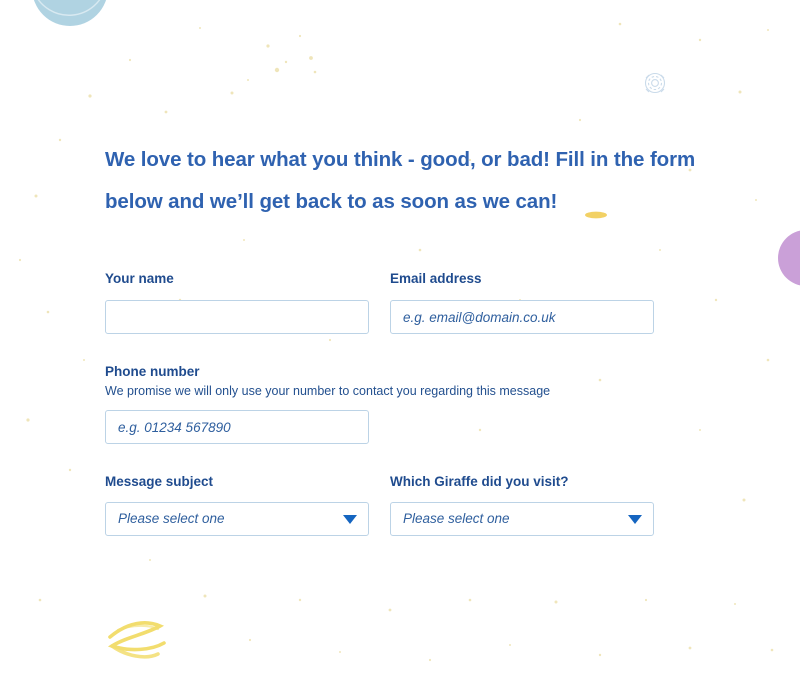 Image resolution: width=800 pixels, height=690 pixels. Describe the element at coordinates (237, 317) in the screenshot. I see `your-name-input` at that location.